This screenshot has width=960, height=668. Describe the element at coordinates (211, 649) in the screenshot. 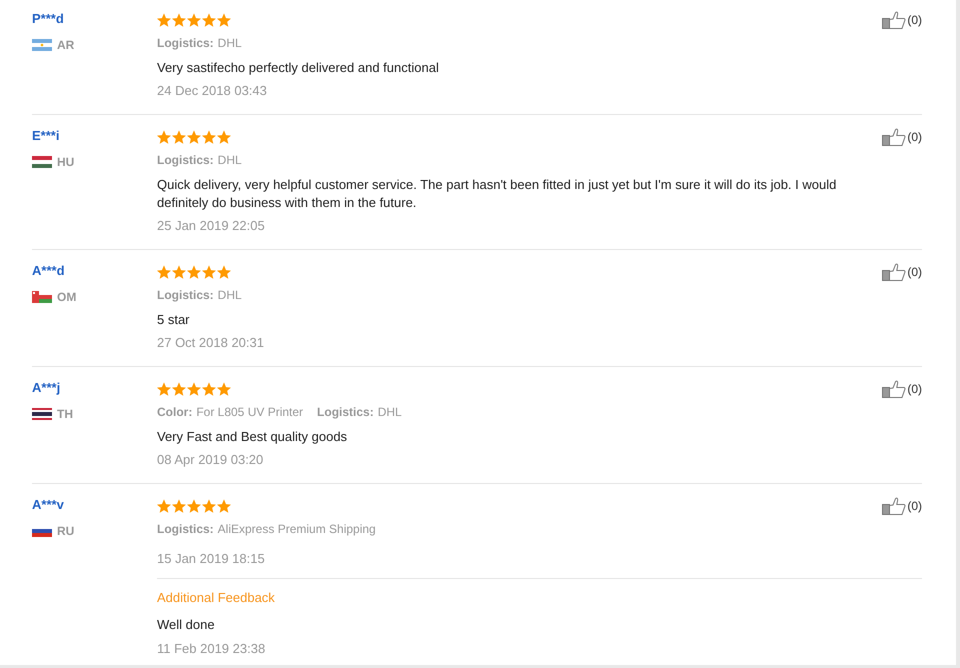

I see `review-date: 11 Feb 2019 23:38` at that location.